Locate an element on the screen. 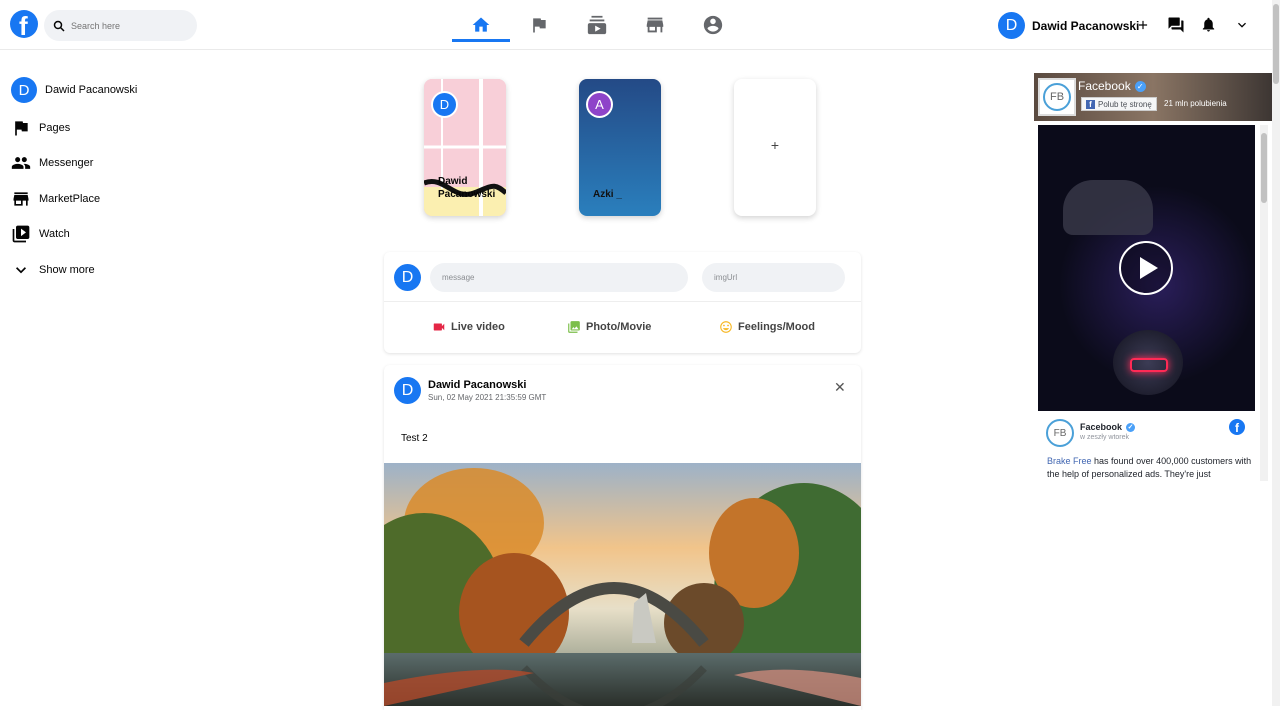  subscriptions-icon is located at coordinates (597, 25).